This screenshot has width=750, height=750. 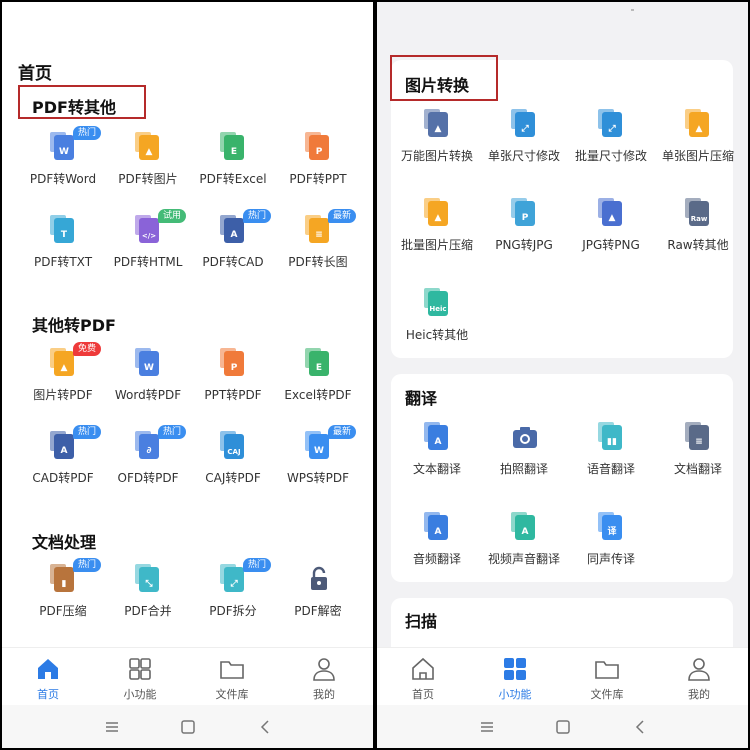 I want to click on tool-caj-to-pdf: CAJ CAJ转PDF, so click(x=233, y=461).